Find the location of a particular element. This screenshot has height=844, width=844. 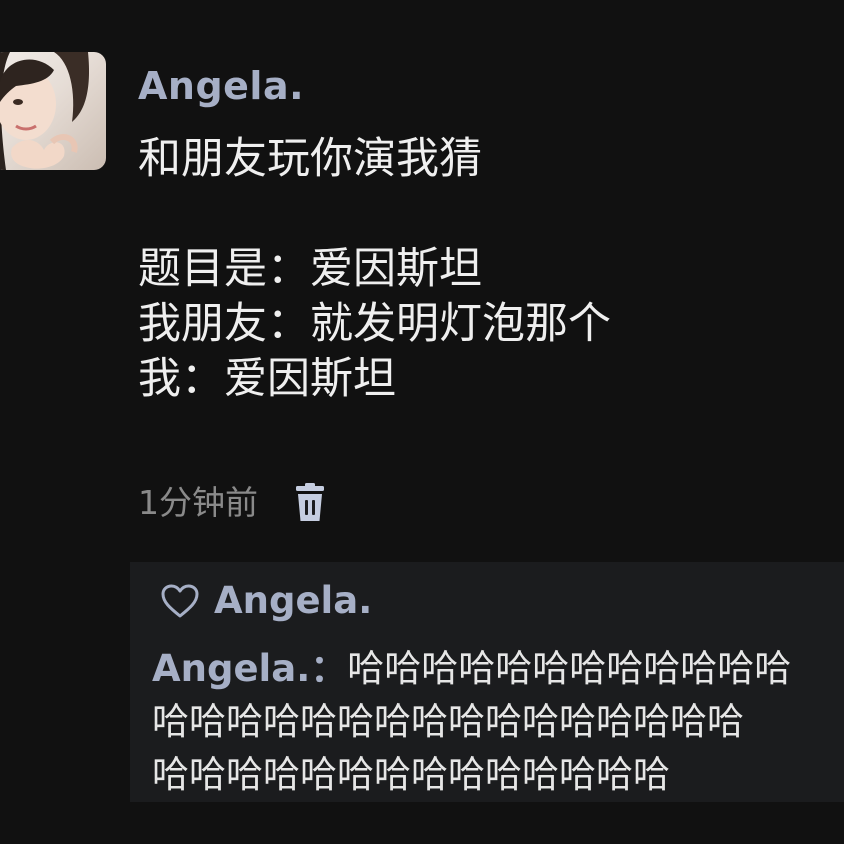

post-meta: 1分钟前 is located at coordinates (233, 503).